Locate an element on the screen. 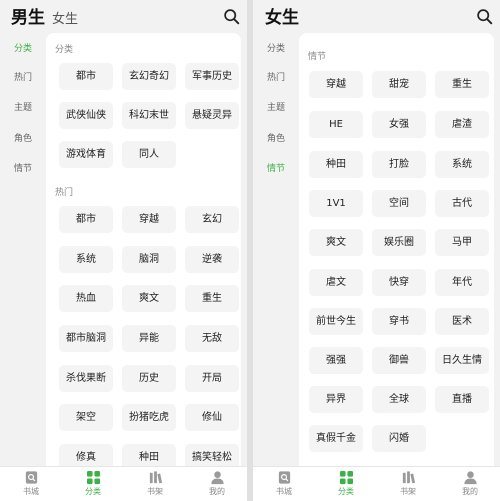 The width and height of the screenshot is (500, 501). tag-chip: 热血 is located at coordinates (86, 298).